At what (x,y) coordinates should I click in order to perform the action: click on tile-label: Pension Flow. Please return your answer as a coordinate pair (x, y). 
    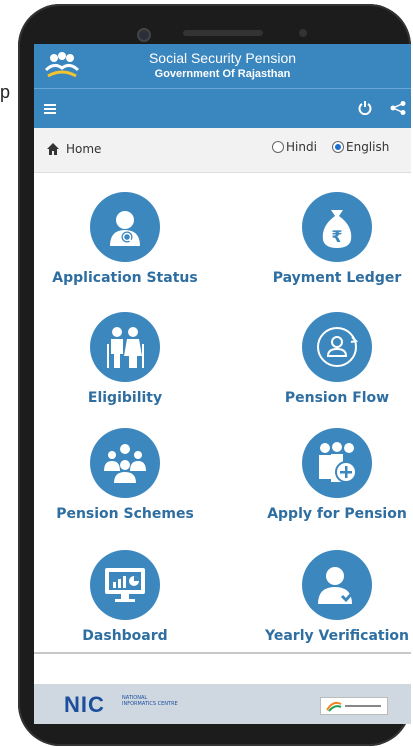
    Looking at the image, I should click on (337, 398).